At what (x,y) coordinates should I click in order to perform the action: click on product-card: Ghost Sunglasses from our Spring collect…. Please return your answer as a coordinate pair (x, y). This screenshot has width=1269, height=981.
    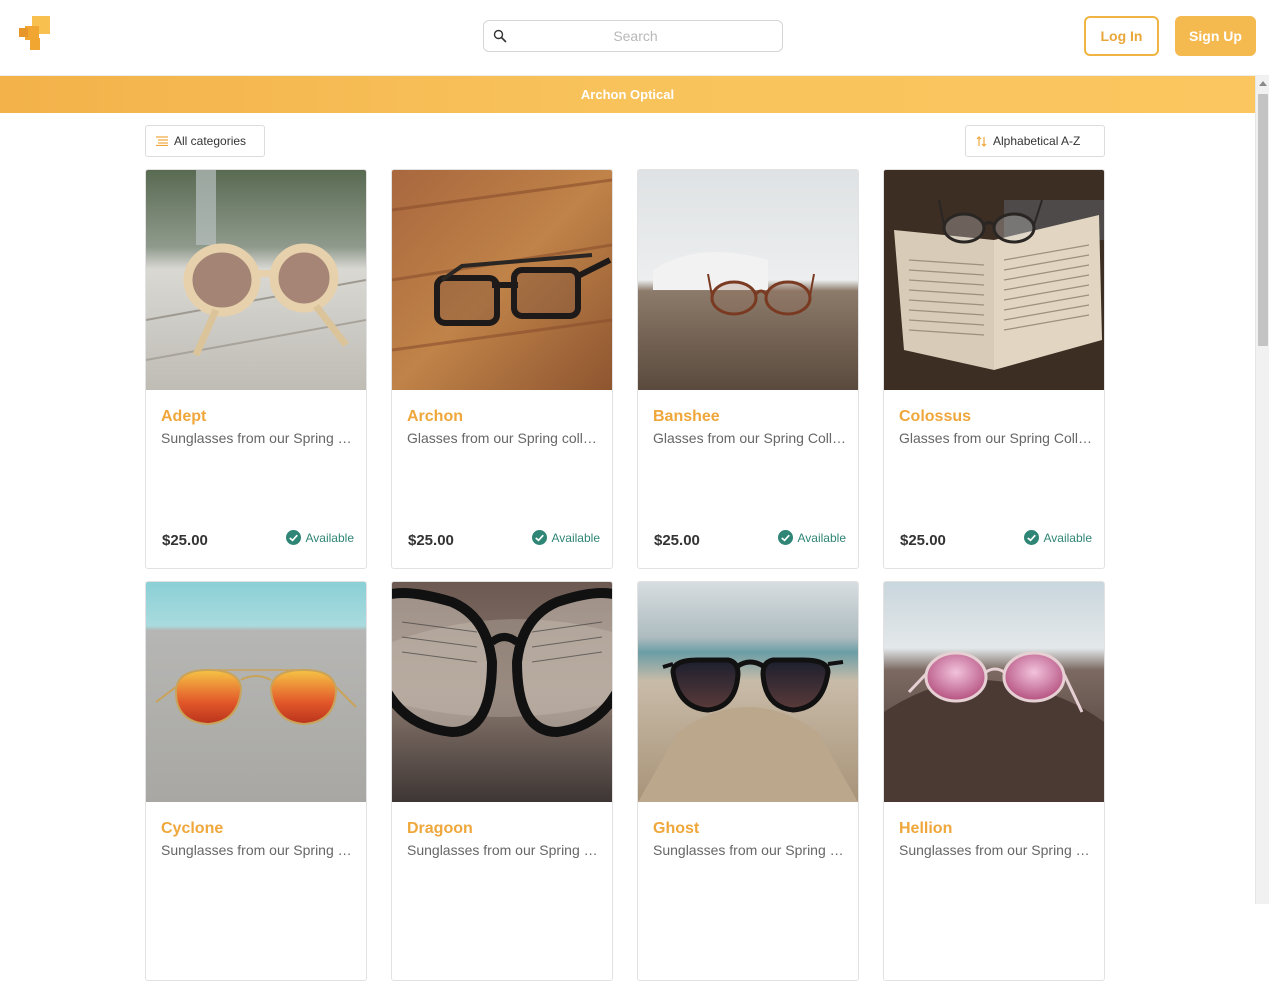
    Looking at the image, I should click on (748, 781).